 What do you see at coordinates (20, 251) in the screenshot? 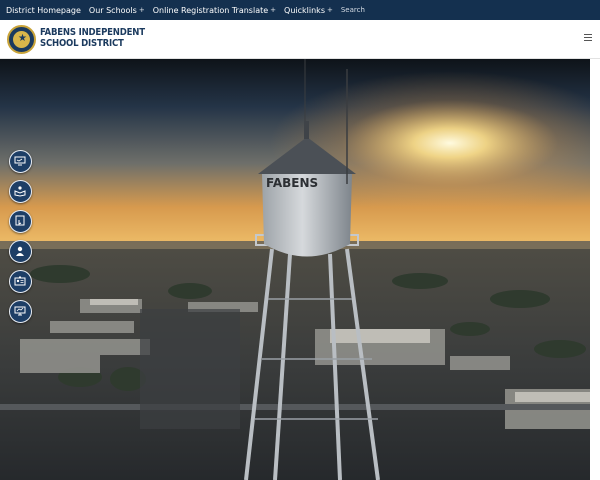
I see `person-icon` at bounding box center [20, 251].